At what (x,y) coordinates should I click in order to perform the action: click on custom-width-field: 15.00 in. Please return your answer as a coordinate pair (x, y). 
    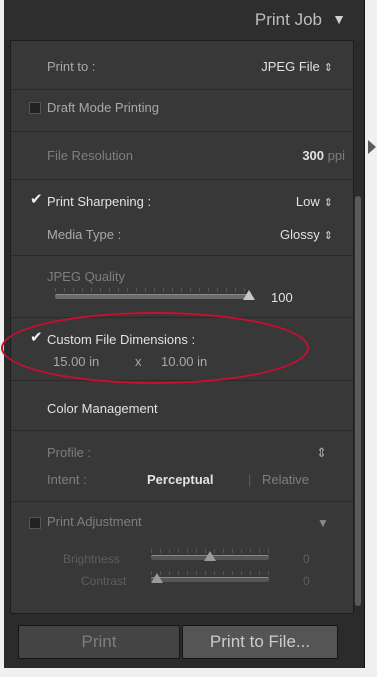
    Looking at the image, I should click on (76, 361).